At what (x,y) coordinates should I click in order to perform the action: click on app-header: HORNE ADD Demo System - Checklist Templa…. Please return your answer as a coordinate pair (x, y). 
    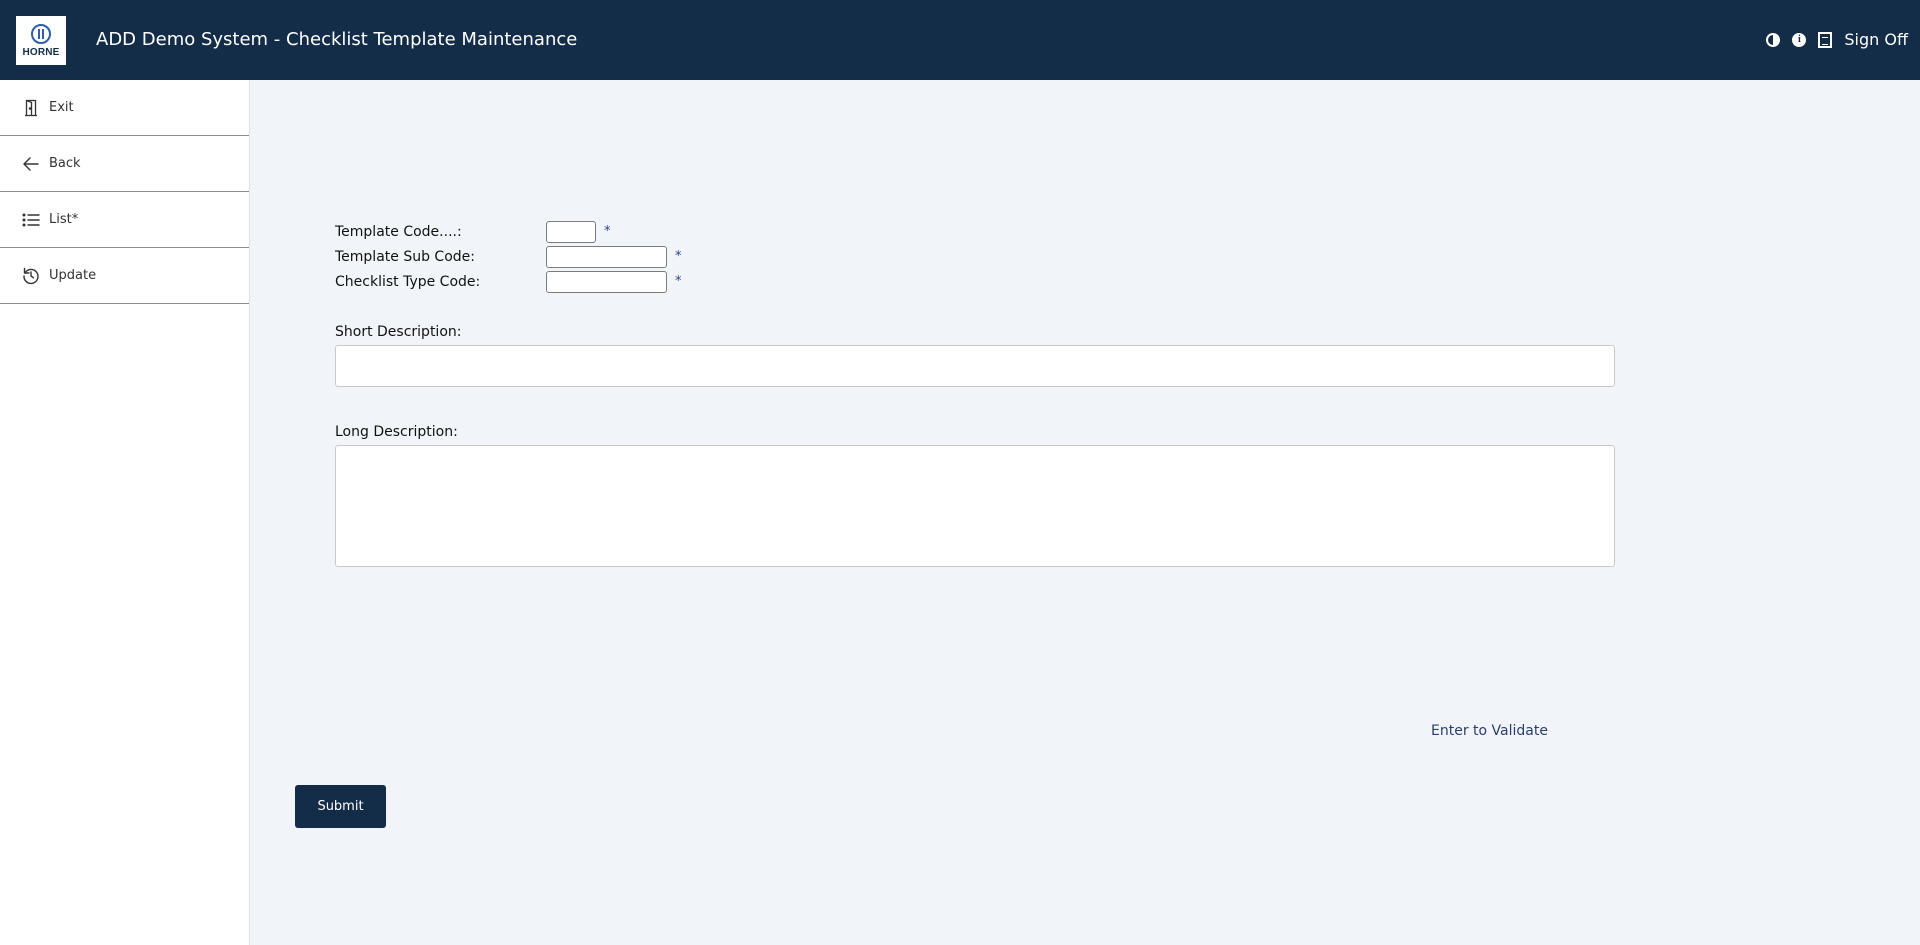
    Looking at the image, I should click on (960, 40).